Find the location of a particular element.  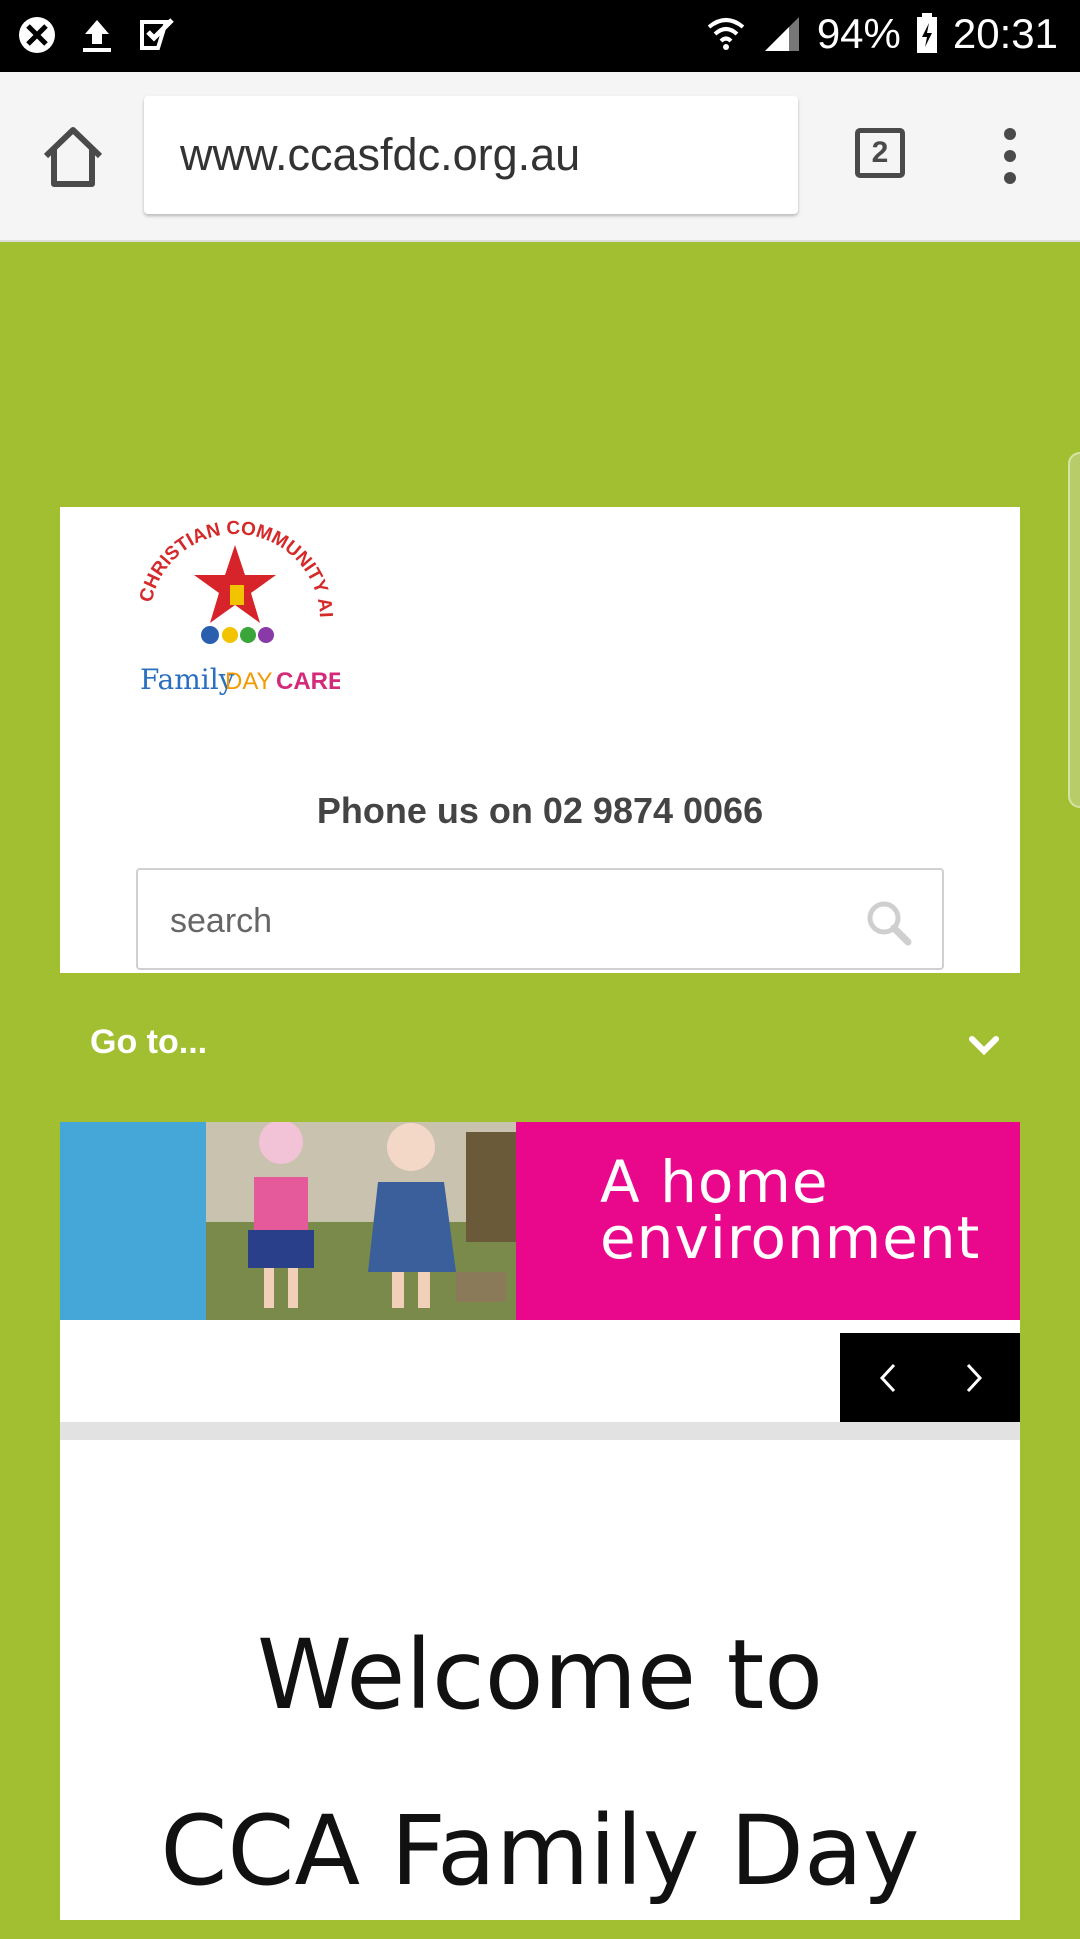

battery-charging-icon is located at coordinates (926, 33).